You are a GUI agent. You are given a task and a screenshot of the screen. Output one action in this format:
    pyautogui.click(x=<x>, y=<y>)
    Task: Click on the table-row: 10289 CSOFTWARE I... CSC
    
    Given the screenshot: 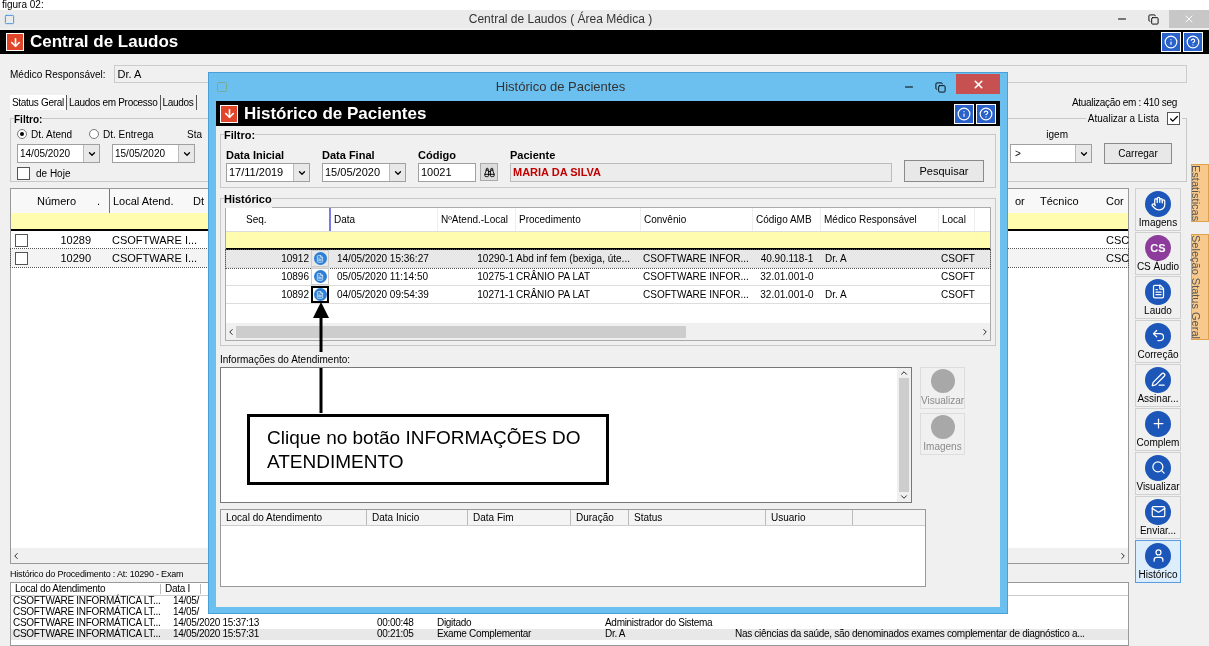 What is the action you would take?
    pyautogui.click(x=569, y=240)
    